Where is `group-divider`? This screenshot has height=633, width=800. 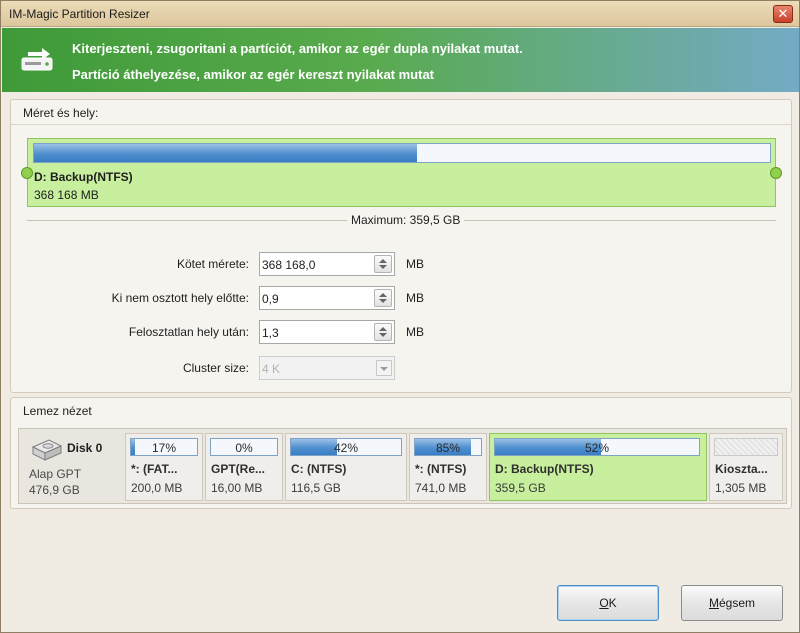
group-divider is located at coordinates (401, 124).